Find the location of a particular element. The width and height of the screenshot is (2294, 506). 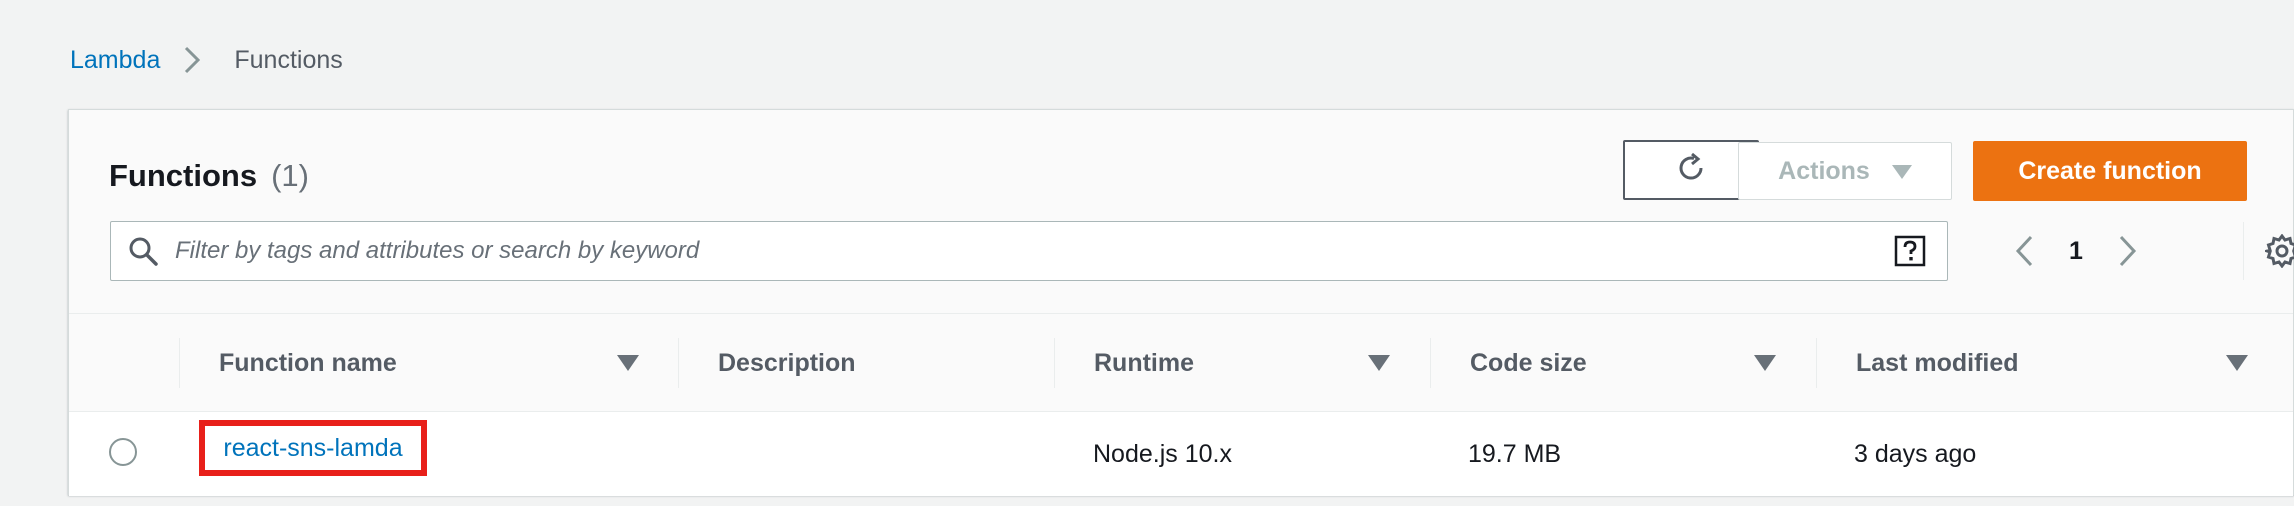

actions-label: Actions is located at coordinates (1824, 170).